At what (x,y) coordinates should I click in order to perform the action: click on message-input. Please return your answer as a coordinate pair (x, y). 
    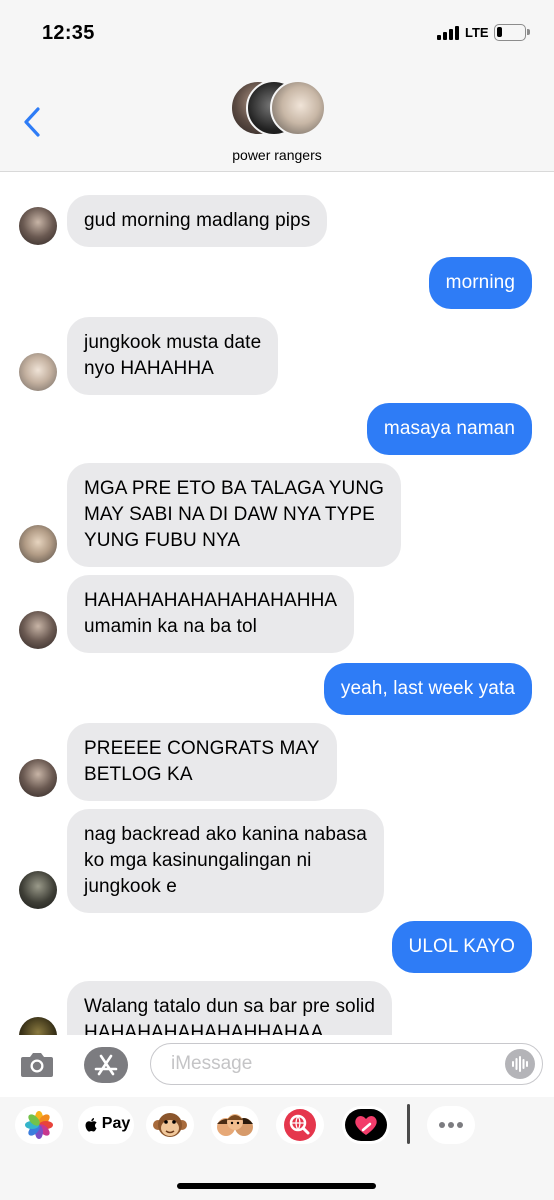
    Looking at the image, I should click on (321, 1064).